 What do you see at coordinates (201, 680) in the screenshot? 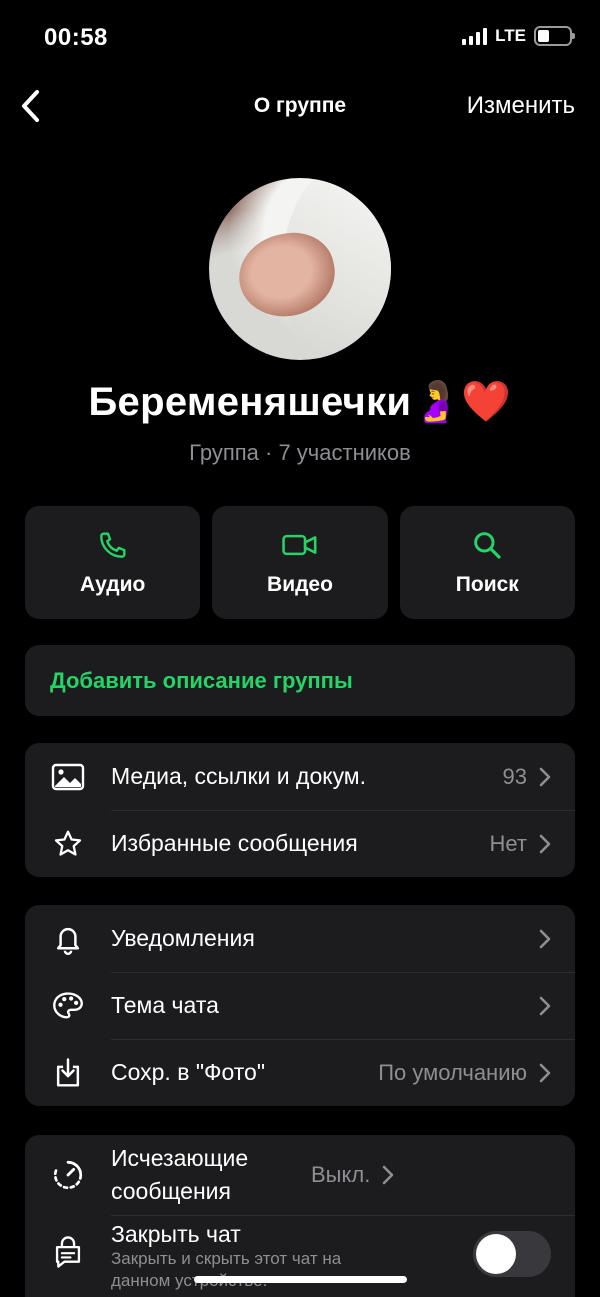
I see `add-description-label: Добавить описание группы` at bounding box center [201, 680].